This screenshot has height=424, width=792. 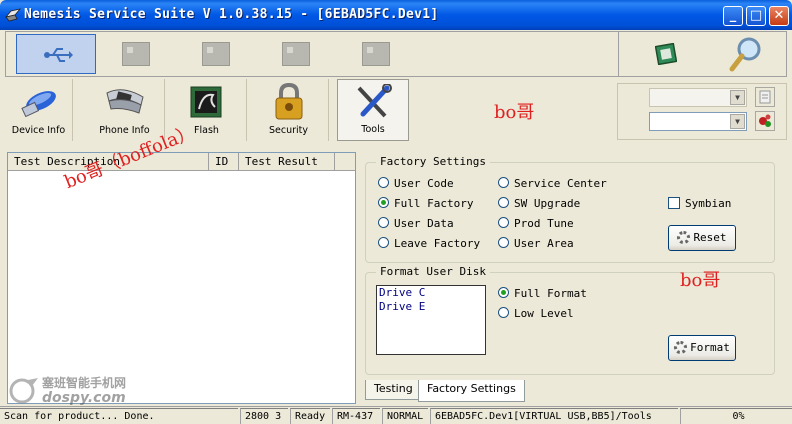 What do you see at coordinates (431, 320) in the screenshot?
I see `drive-list: Drive C Drive E` at bounding box center [431, 320].